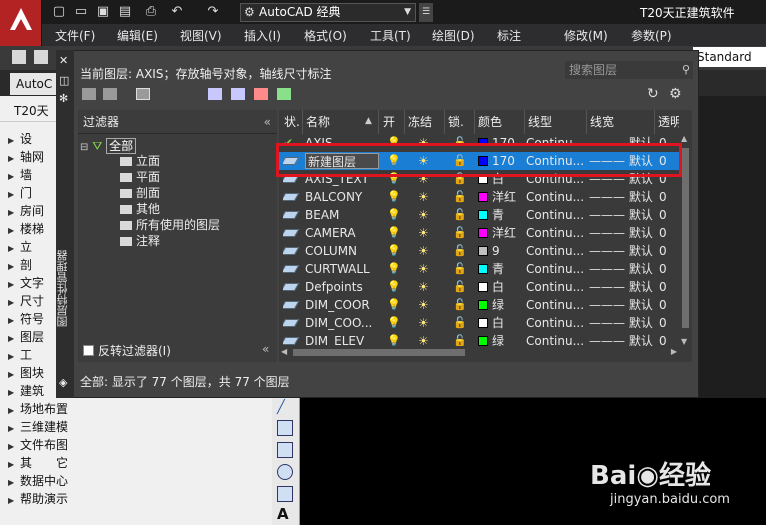 The image size is (766, 525). I want to click on menu-parametric: 参数(P), so click(651, 35).